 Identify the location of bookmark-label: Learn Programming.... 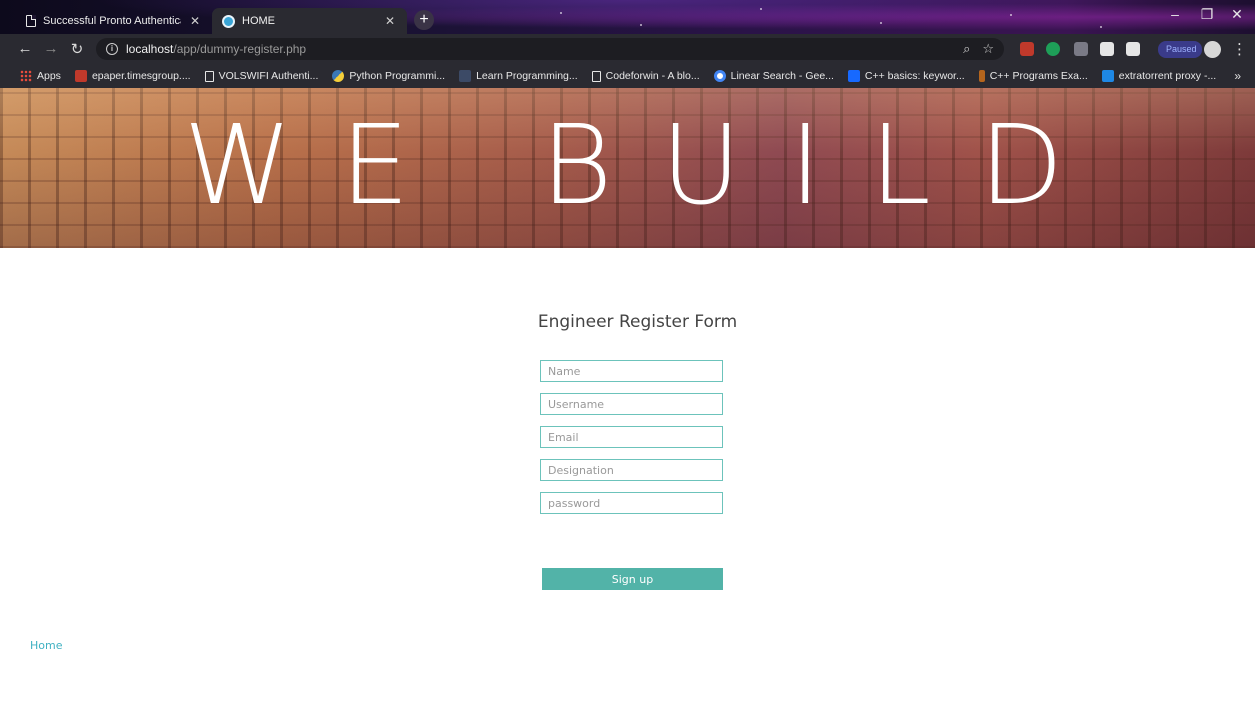
(527, 76).